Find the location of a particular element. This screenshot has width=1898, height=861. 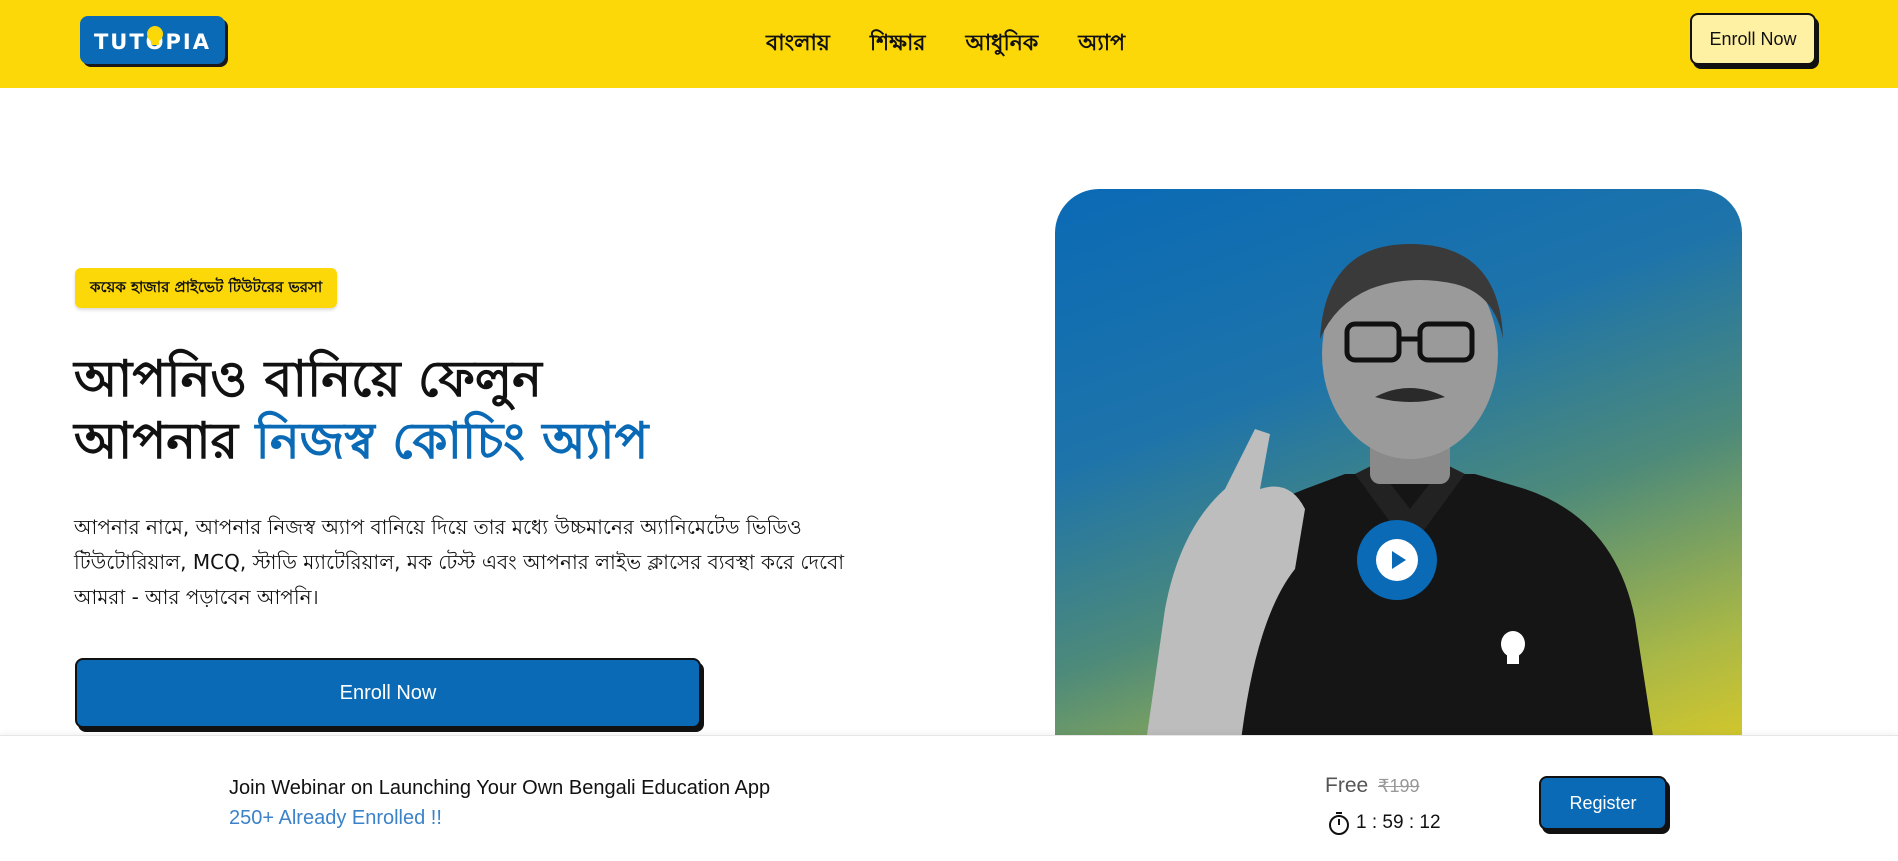

price-free: Free is located at coordinates (1347, 785).